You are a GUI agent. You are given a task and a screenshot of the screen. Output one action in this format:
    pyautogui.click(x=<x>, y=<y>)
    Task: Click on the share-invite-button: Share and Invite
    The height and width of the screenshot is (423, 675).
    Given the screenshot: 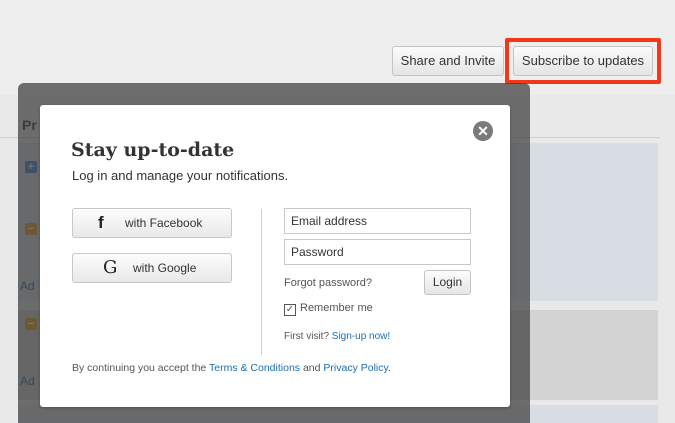 What is the action you would take?
    pyautogui.click(x=448, y=61)
    